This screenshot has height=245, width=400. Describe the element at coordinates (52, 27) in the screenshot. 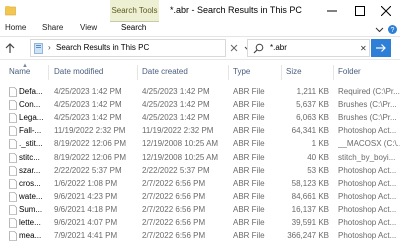

I see `tab-share: Share` at that location.